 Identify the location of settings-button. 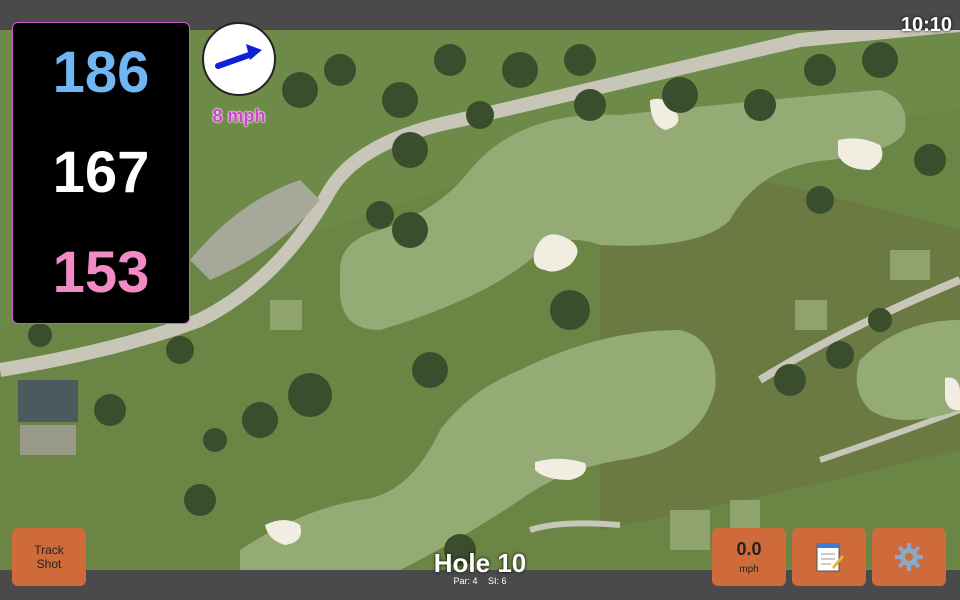
(909, 557).